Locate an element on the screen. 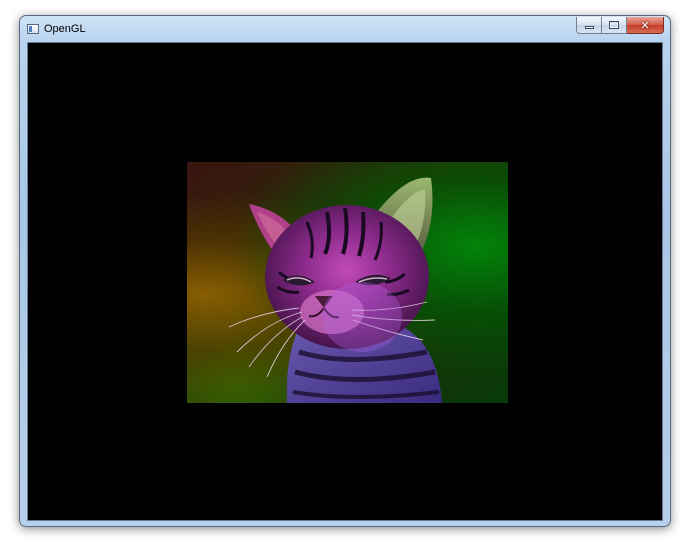 Image resolution: width=690 pixels, height=546 pixels. minimize-icon is located at coordinates (589, 27).